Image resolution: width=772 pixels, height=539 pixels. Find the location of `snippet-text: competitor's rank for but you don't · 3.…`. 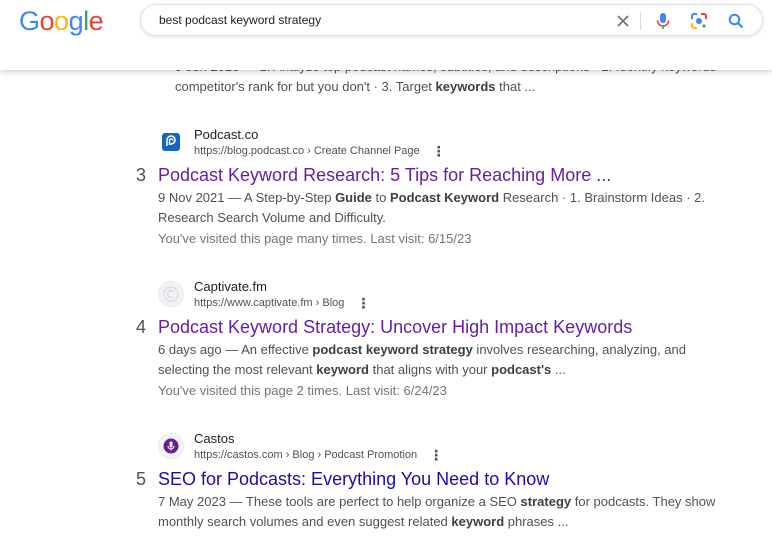

snippet-text: competitor's rank for but you don't · 3.… is located at coordinates (305, 86).